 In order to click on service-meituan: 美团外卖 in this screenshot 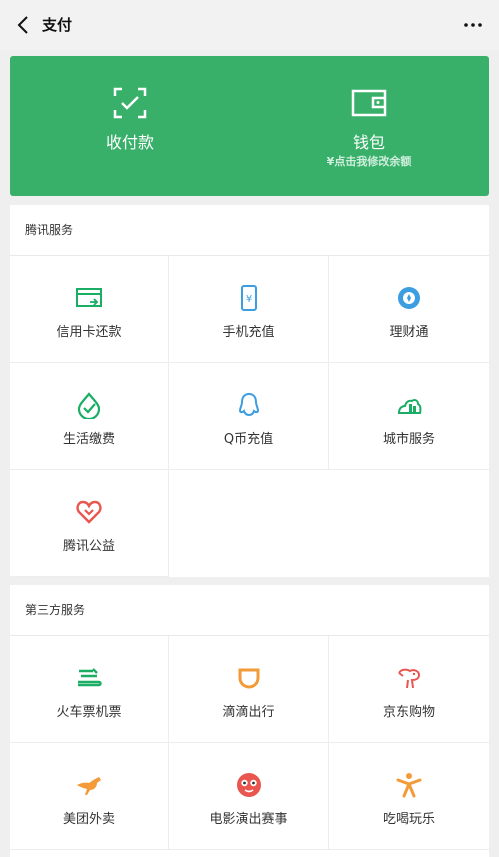, I will do `click(89, 796)`.